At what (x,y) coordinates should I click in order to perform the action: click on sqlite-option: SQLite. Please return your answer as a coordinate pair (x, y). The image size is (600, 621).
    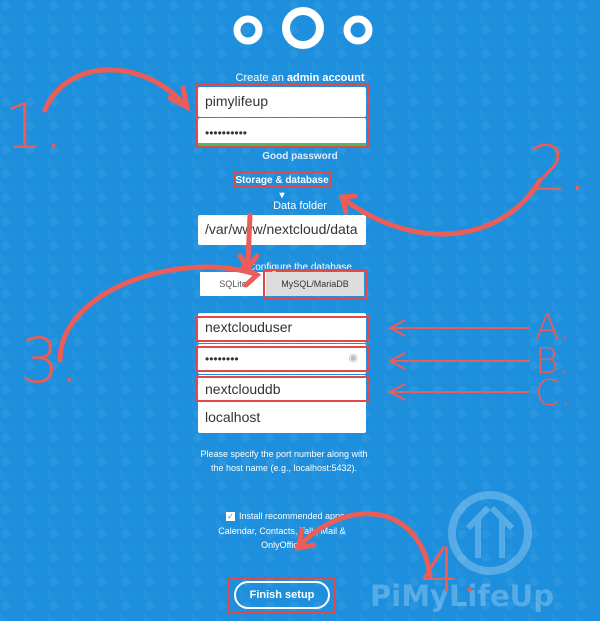
    Looking at the image, I should click on (233, 284).